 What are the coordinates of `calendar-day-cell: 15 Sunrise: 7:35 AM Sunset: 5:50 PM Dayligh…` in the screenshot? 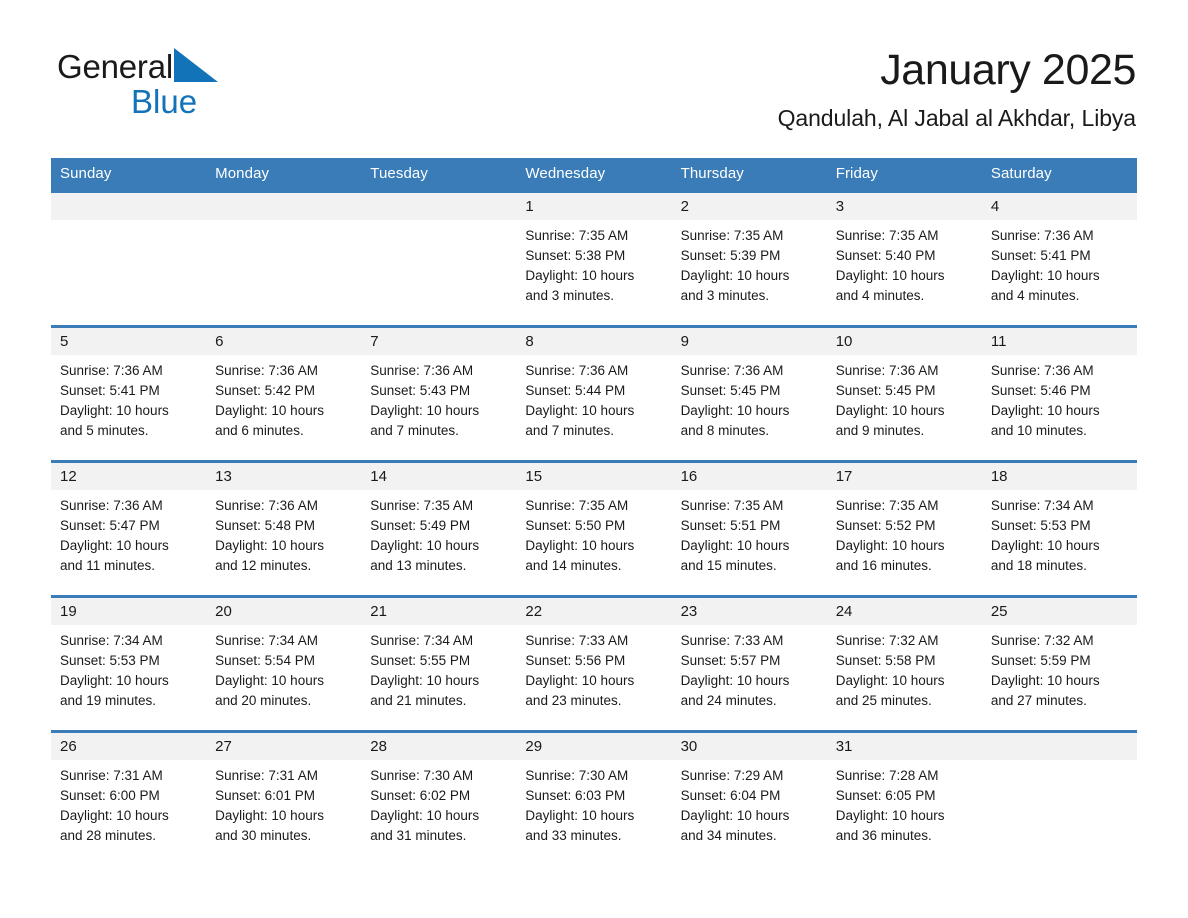 It's located at (594, 528).